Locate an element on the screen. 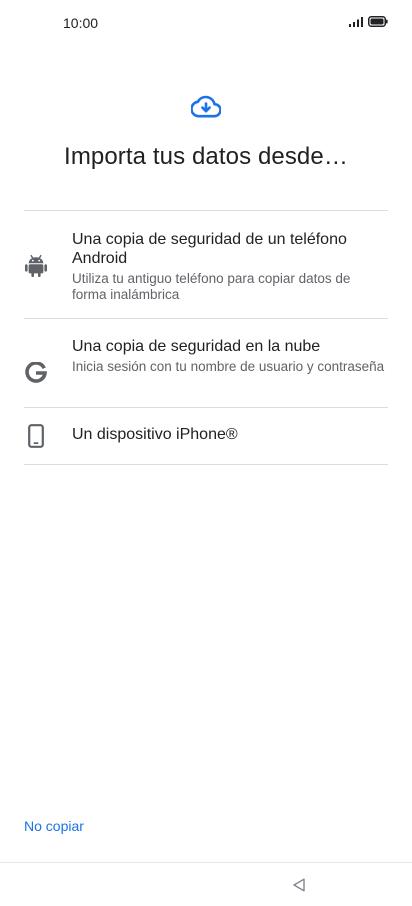 This screenshot has width=412, height=906. smartphone-icon is located at coordinates (36, 436).